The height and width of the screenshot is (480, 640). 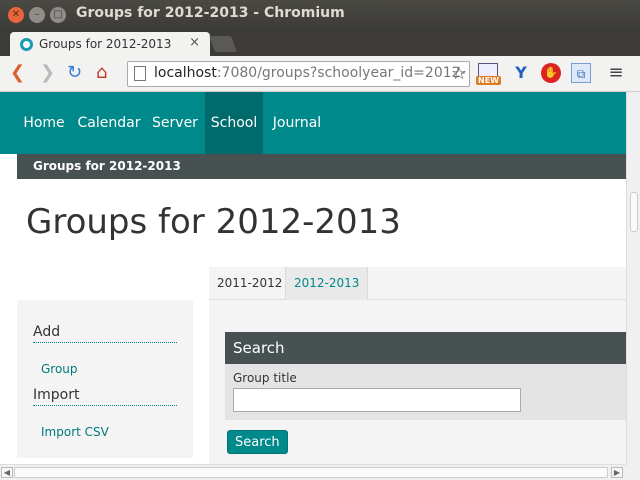 I want to click on forward-icon: ❯, so click(x=47, y=73).